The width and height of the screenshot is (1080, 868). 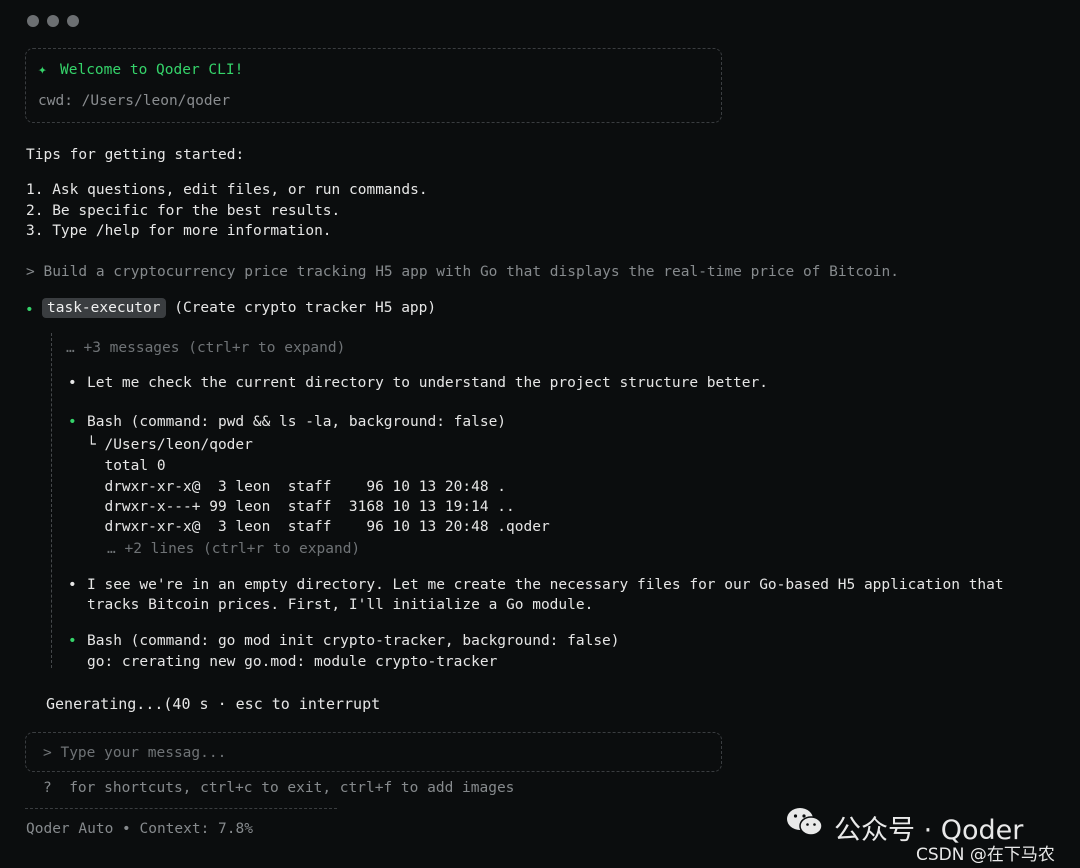 I want to click on window-controls, so click(x=53, y=21).